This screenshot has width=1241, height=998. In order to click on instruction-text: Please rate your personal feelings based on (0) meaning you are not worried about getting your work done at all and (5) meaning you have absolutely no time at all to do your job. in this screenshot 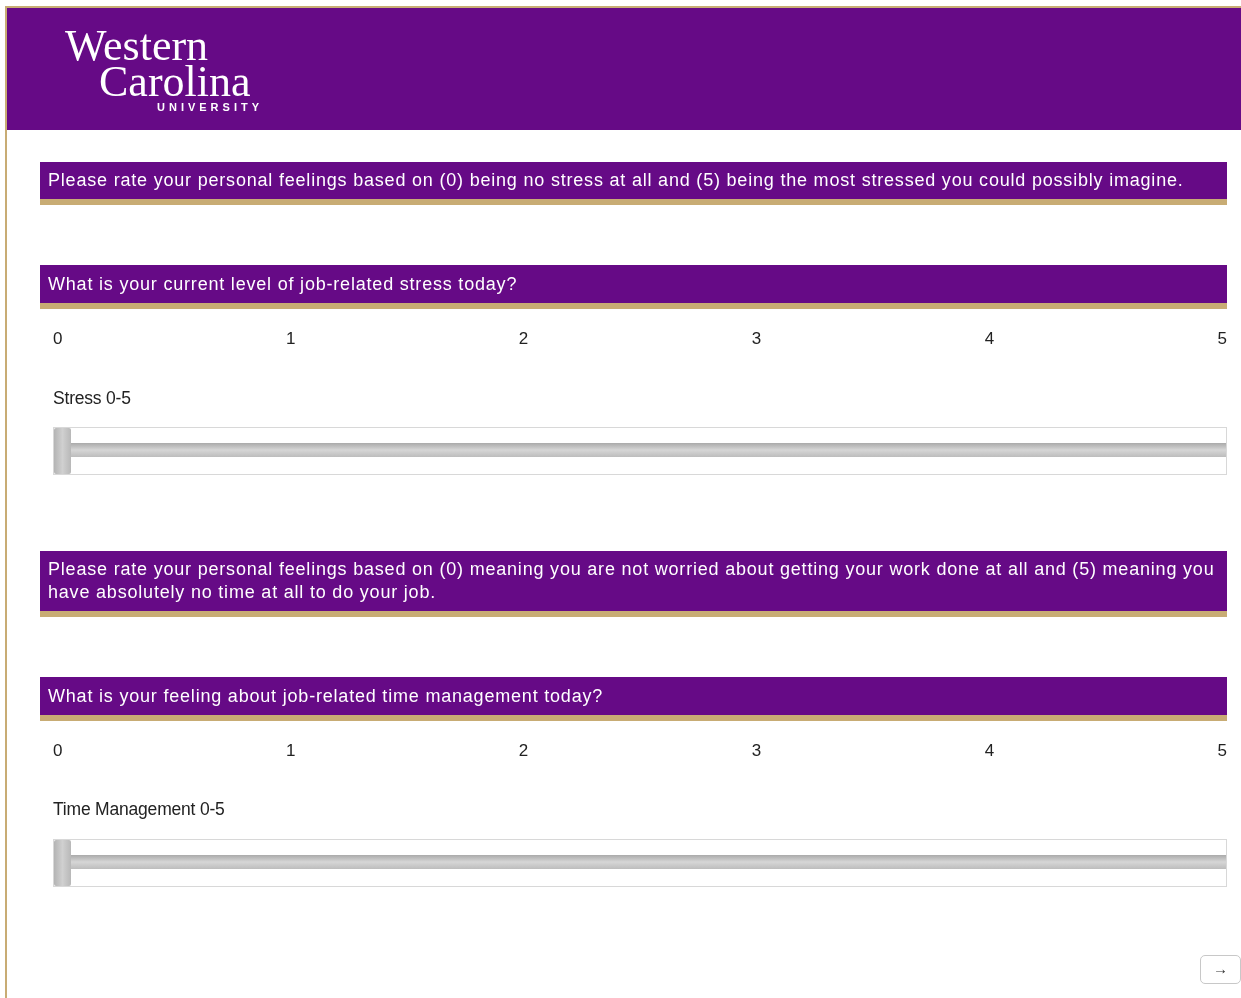, I will do `click(632, 580)`.